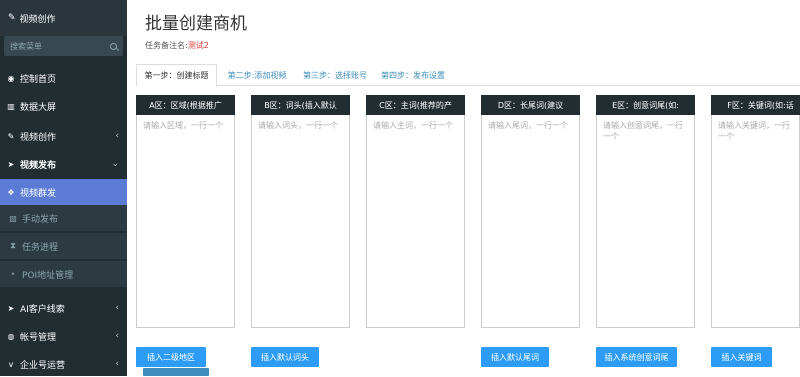  What do you see at coordinates (63, 46) in the screenshot?
I see `search-input: 搜索菜单` at bounding box center [63, 46].